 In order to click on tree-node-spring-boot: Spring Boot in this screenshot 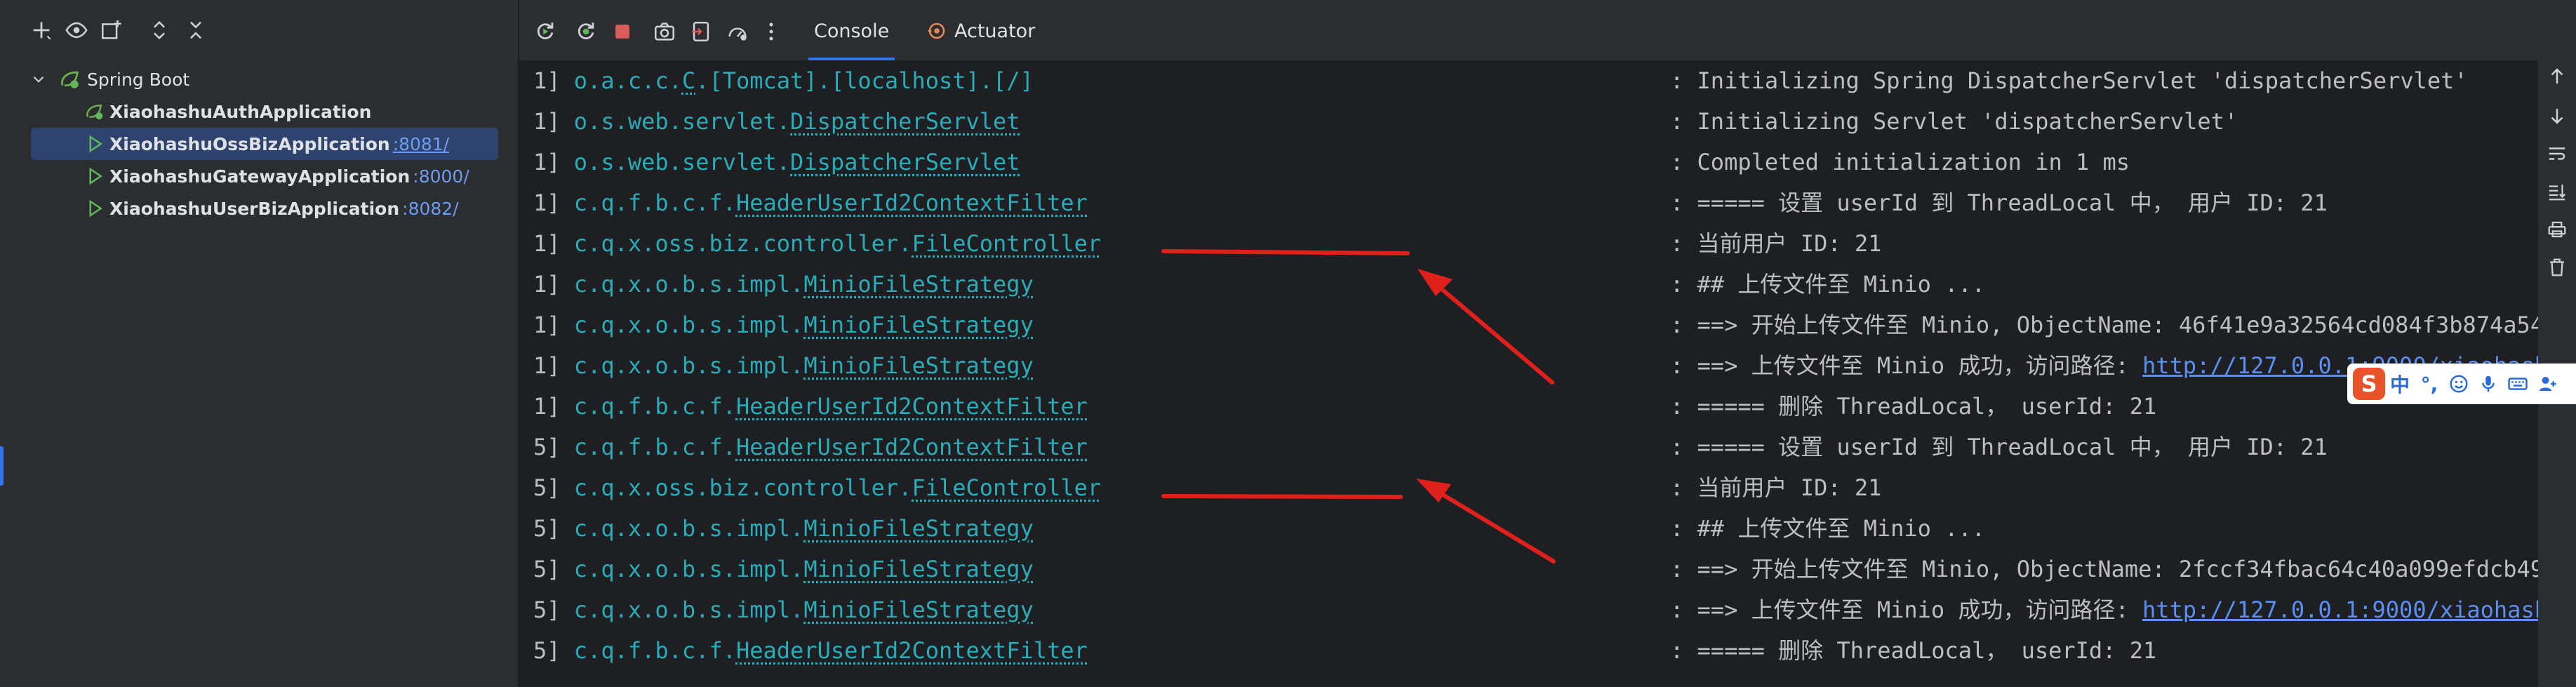, I will do `click(108, 79)`.